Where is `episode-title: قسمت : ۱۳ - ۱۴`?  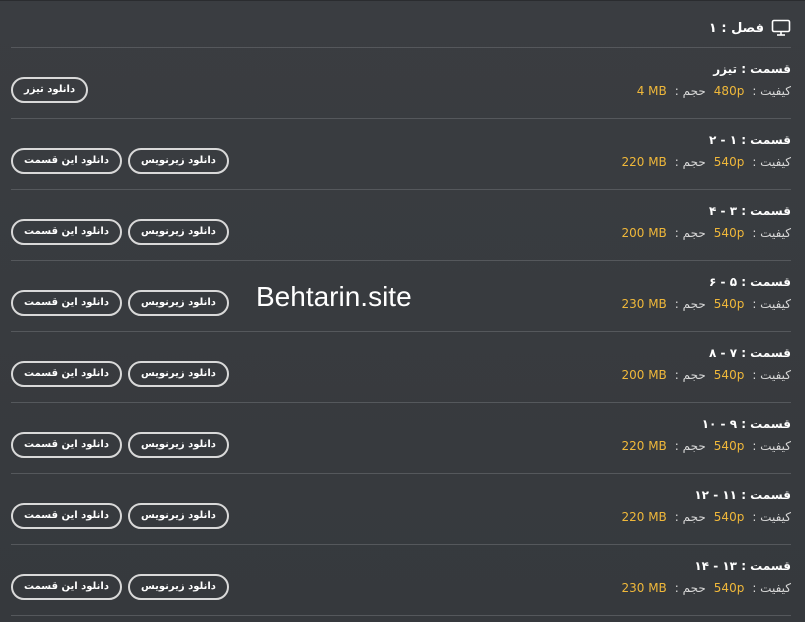
episode-title: قسمت : ۱۳ - ۱۴ is located at coordinates (742, 566).